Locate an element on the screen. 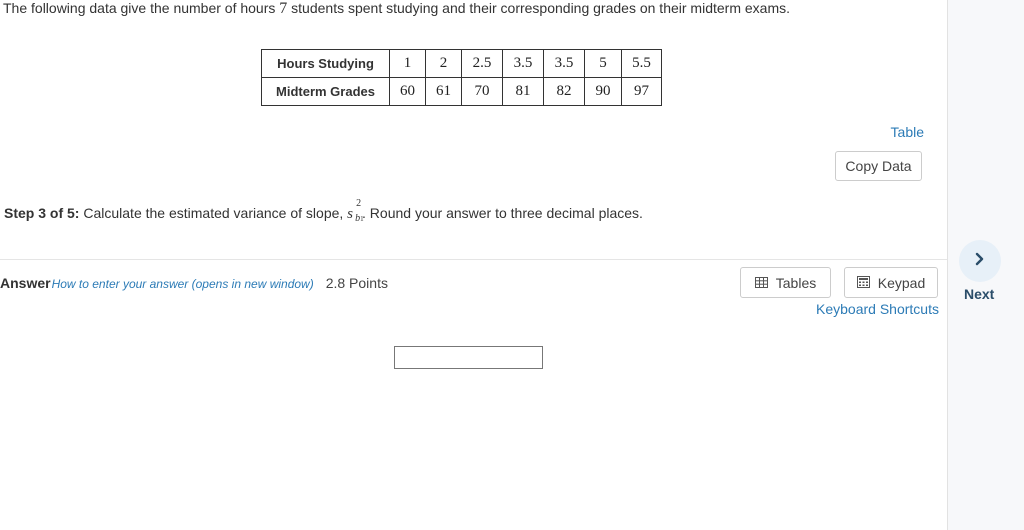  table-cell: 61 is located at coordinates (443, 91).